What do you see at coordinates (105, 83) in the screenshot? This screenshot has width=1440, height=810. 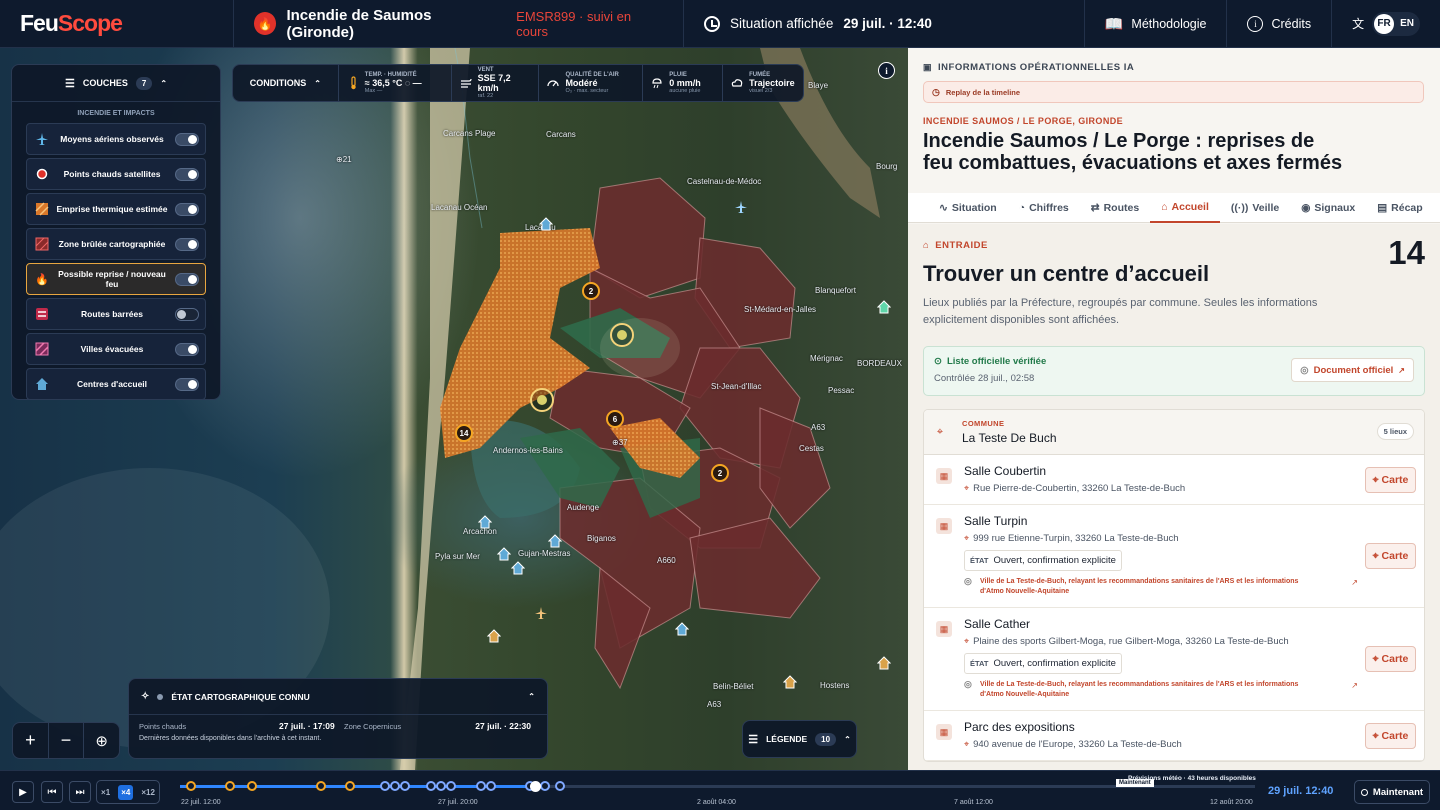 I see `layers-title: COUCHES` at bounding box center [105, 83].